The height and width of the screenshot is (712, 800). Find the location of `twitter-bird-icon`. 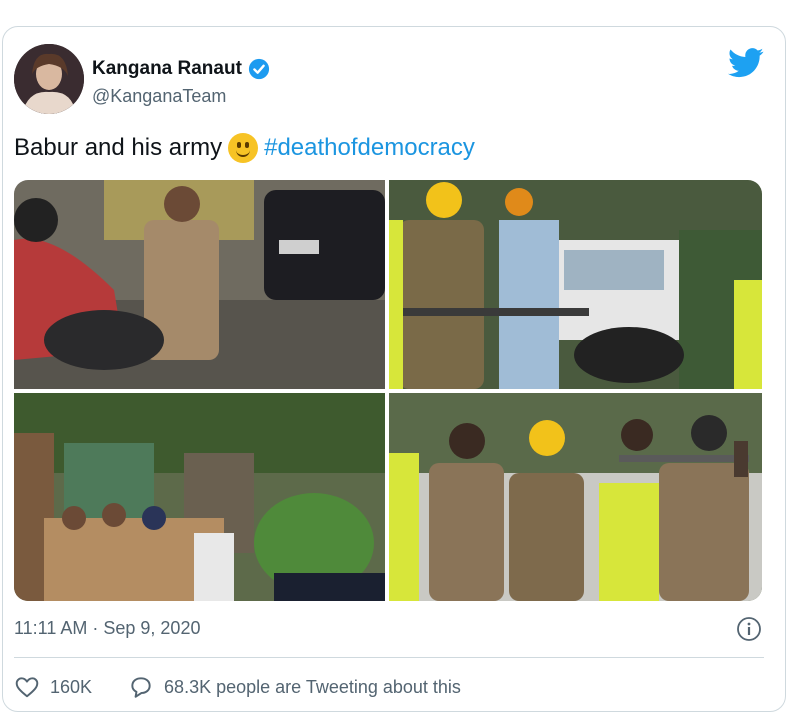

twitter-bird-icon is located at coordinates (746, 63).